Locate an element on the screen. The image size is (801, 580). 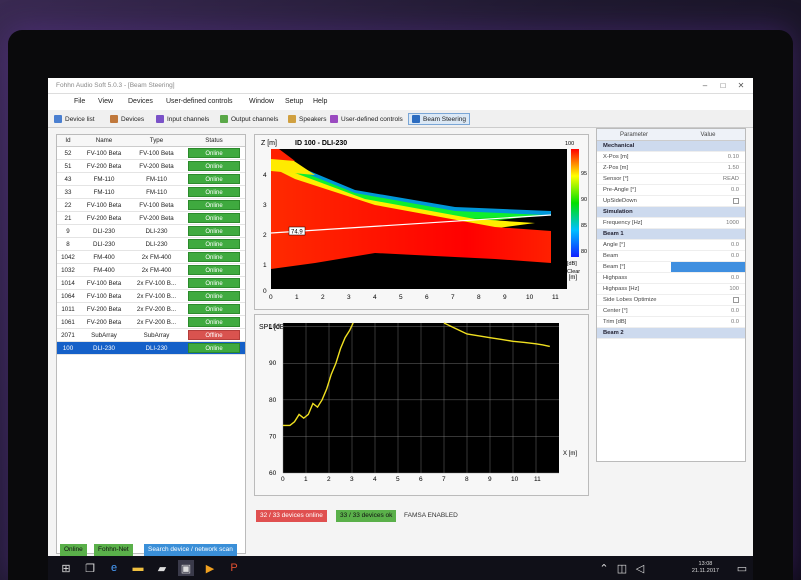
device-list-icon is located at coordinates (58, 119).